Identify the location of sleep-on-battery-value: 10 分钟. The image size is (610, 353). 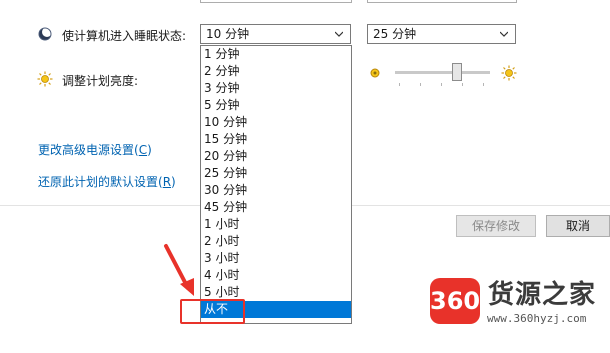
(228, 34).